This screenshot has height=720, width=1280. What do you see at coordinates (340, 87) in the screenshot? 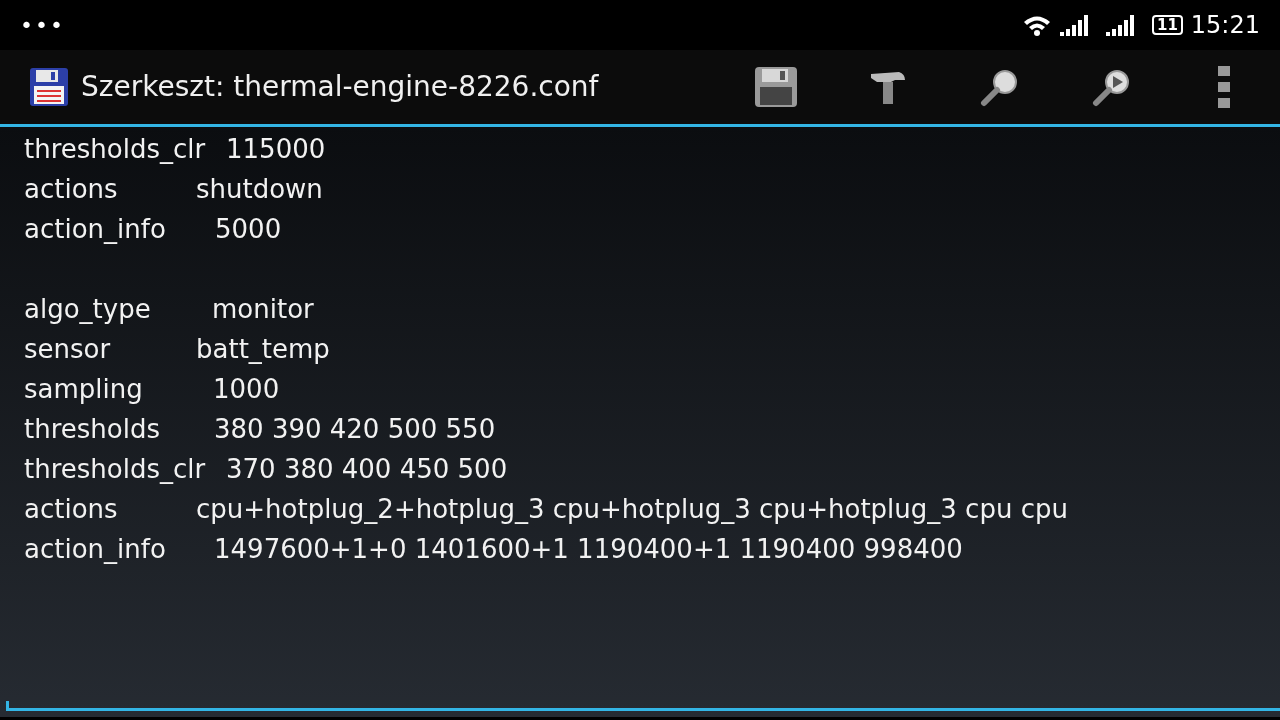
I see `window-title: Szerkeszt: thermal-engine-8226.conf` at bounding box center [340, 87].